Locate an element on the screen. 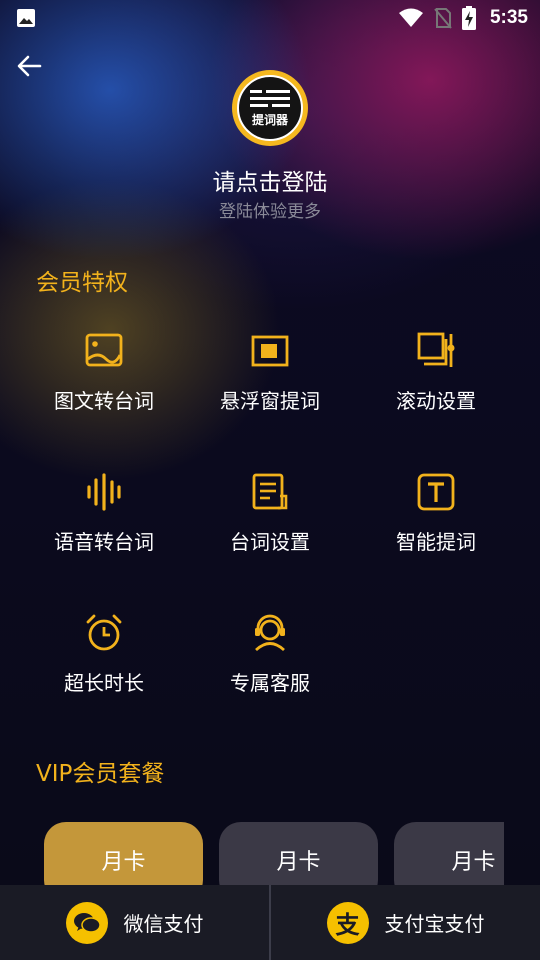  perk-scroll-settings: 滚动设置 is located at coordinates (436, 391).